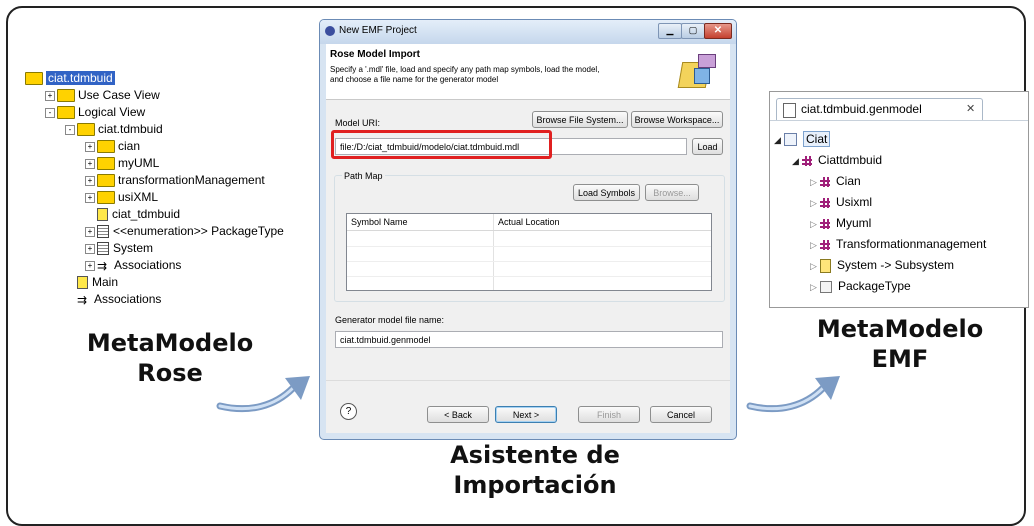  I want to click on emf-tree-item: ▷ PackageType, so click(860, 286).